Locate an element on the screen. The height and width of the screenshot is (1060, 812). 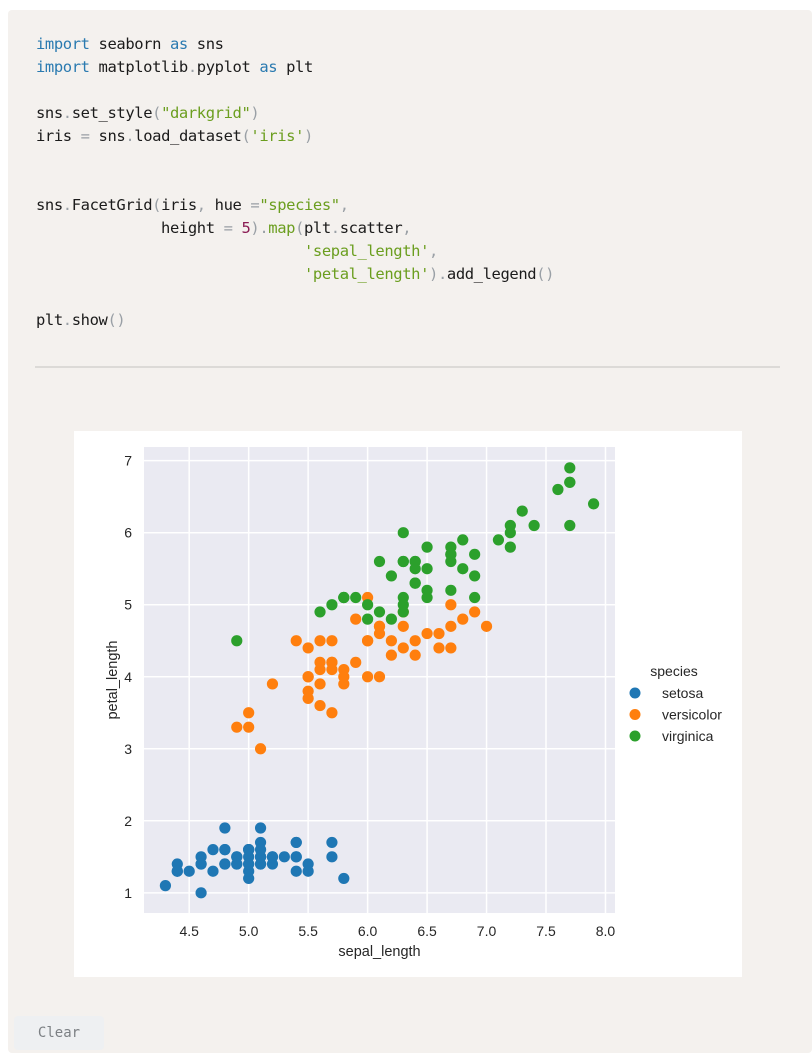
y-axis-label: petal_length is located at coordinates (113, 679).